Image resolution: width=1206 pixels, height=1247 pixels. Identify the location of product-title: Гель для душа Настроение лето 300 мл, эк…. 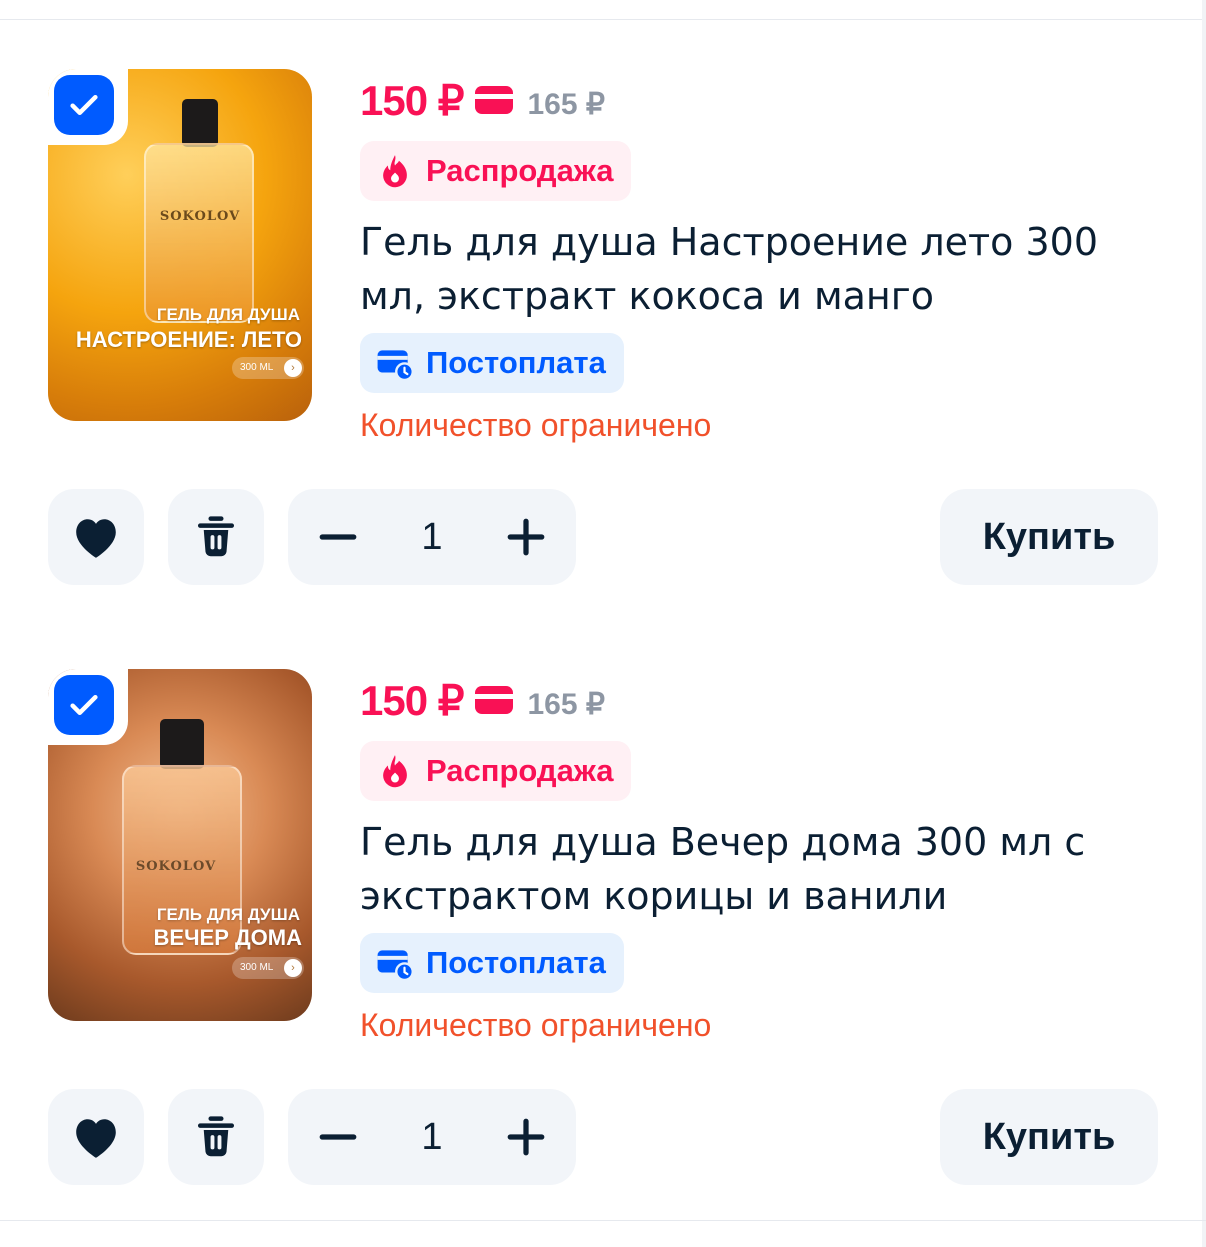
(750, 269).